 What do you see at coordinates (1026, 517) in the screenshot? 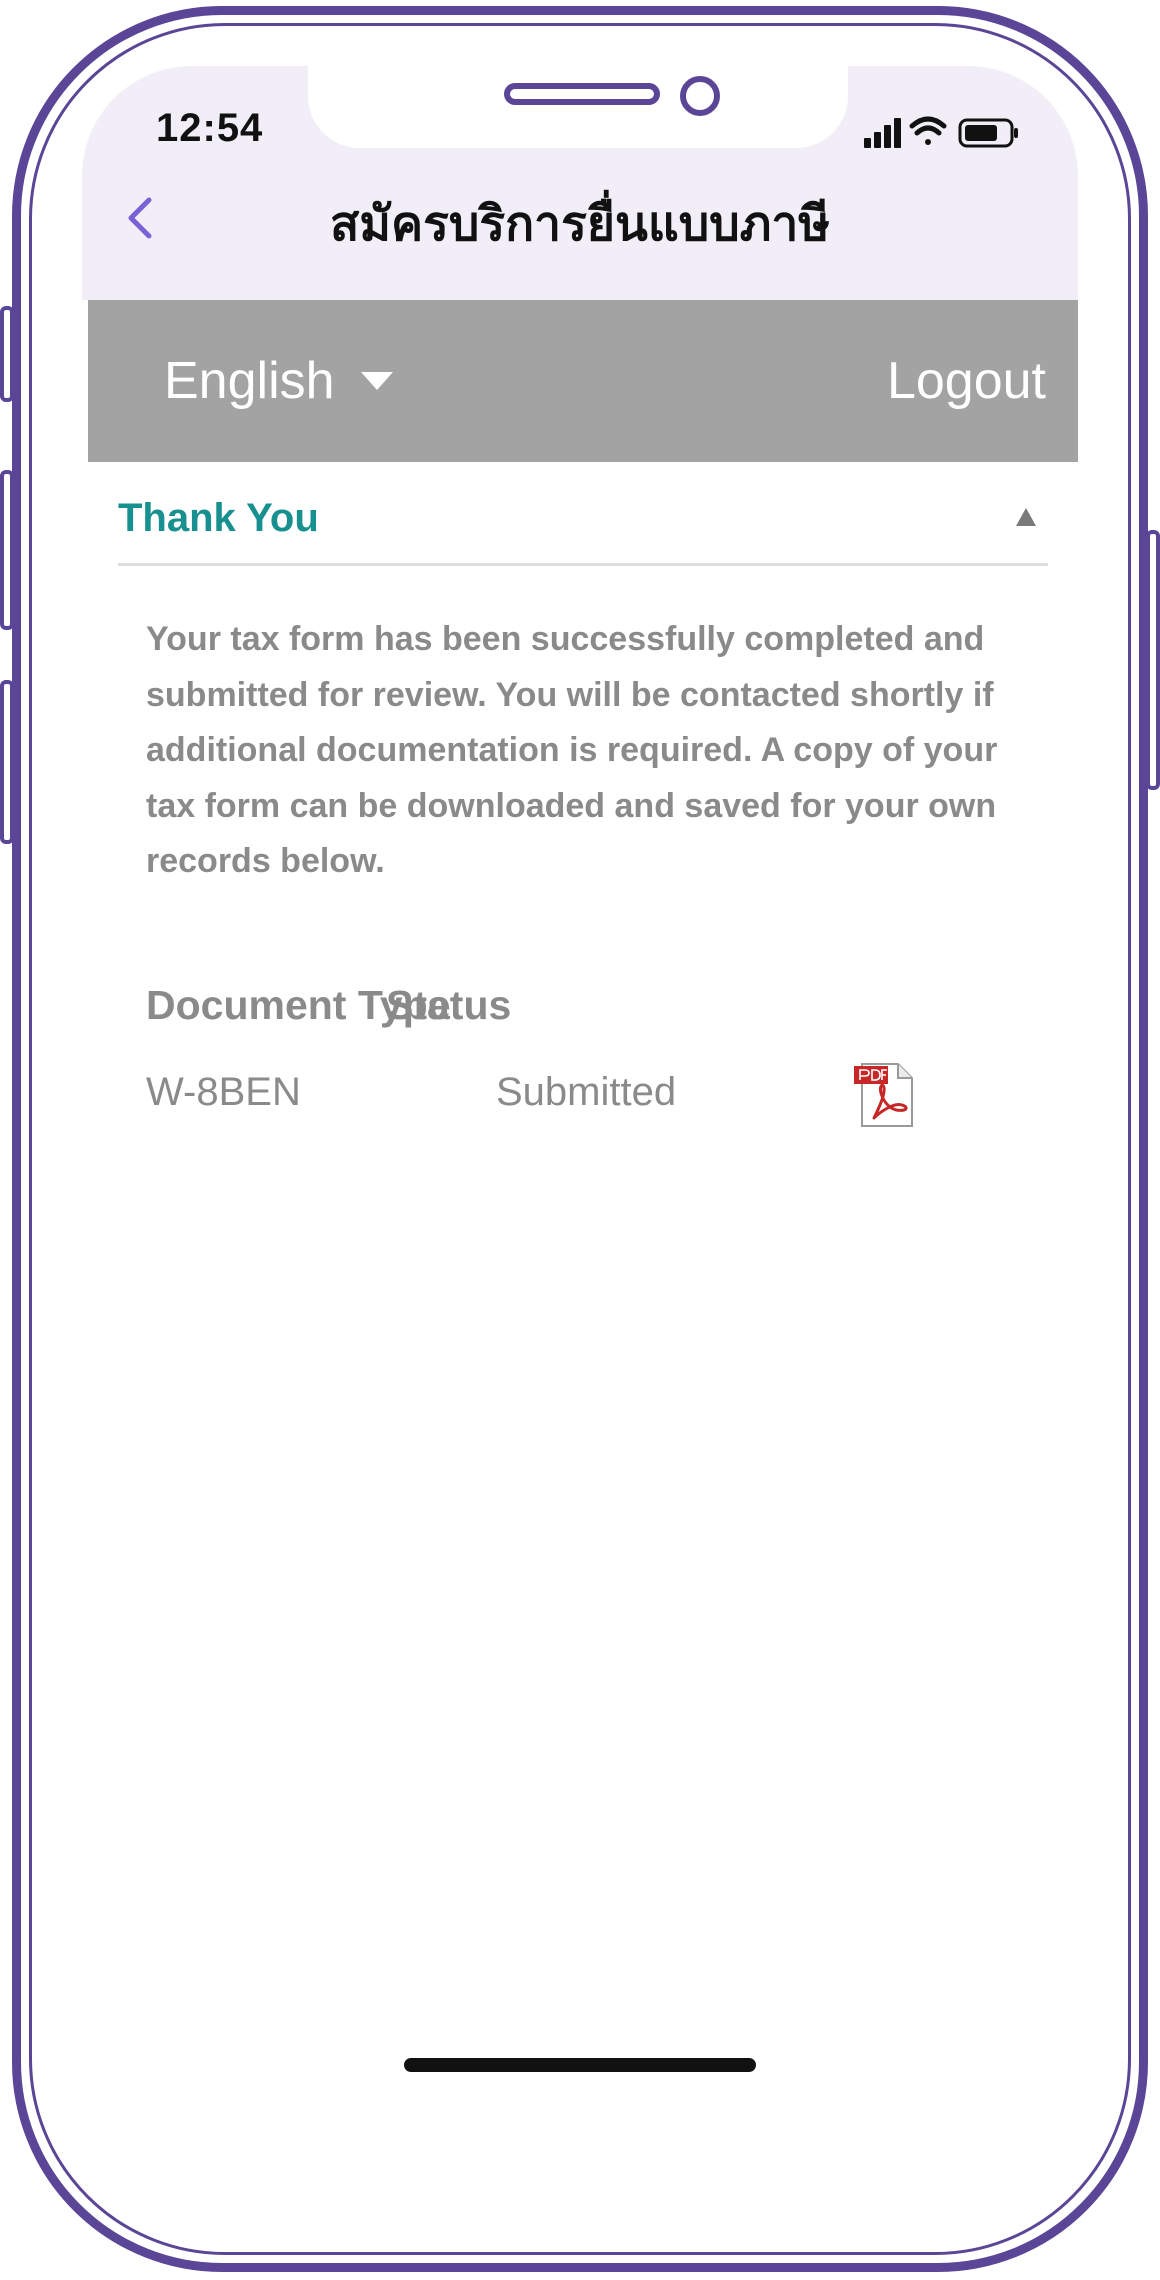
I see `collapse-triangle-icon` at bounding box center [1026, 517].